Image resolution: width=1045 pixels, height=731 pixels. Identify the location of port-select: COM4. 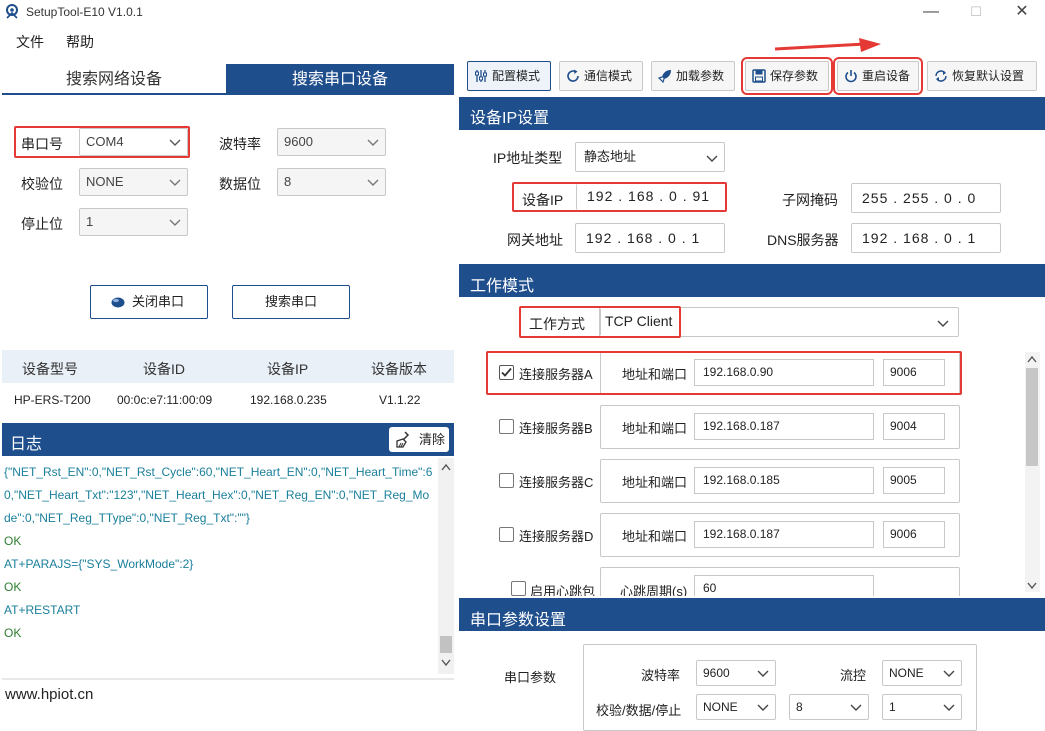
(133, 142).